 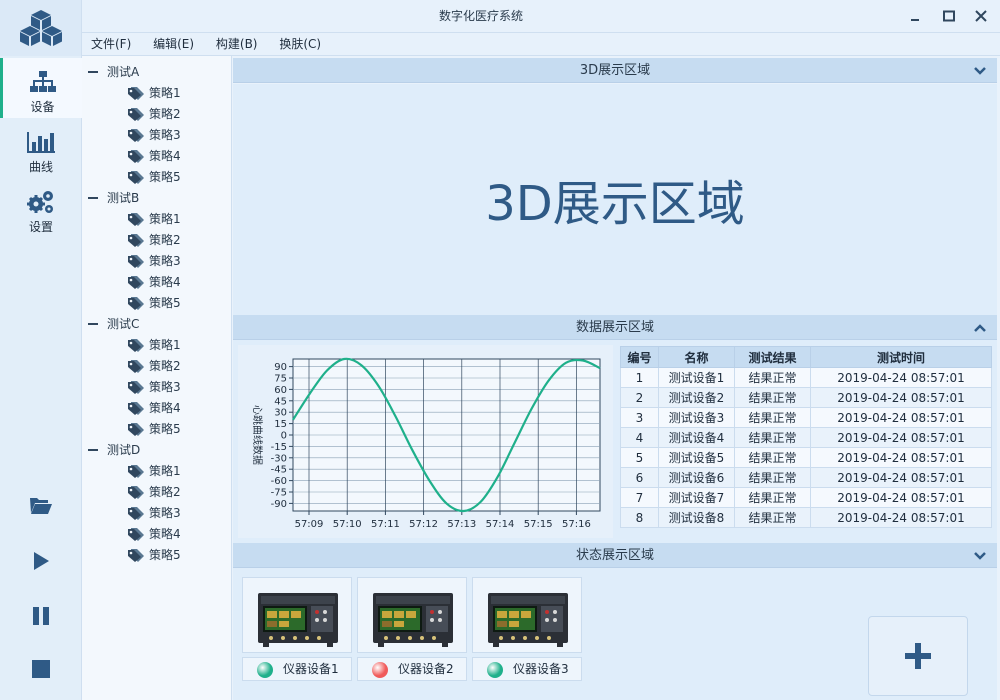 I want to click on panel-data-header: 数据展示区域, so click(x=615, y=327).